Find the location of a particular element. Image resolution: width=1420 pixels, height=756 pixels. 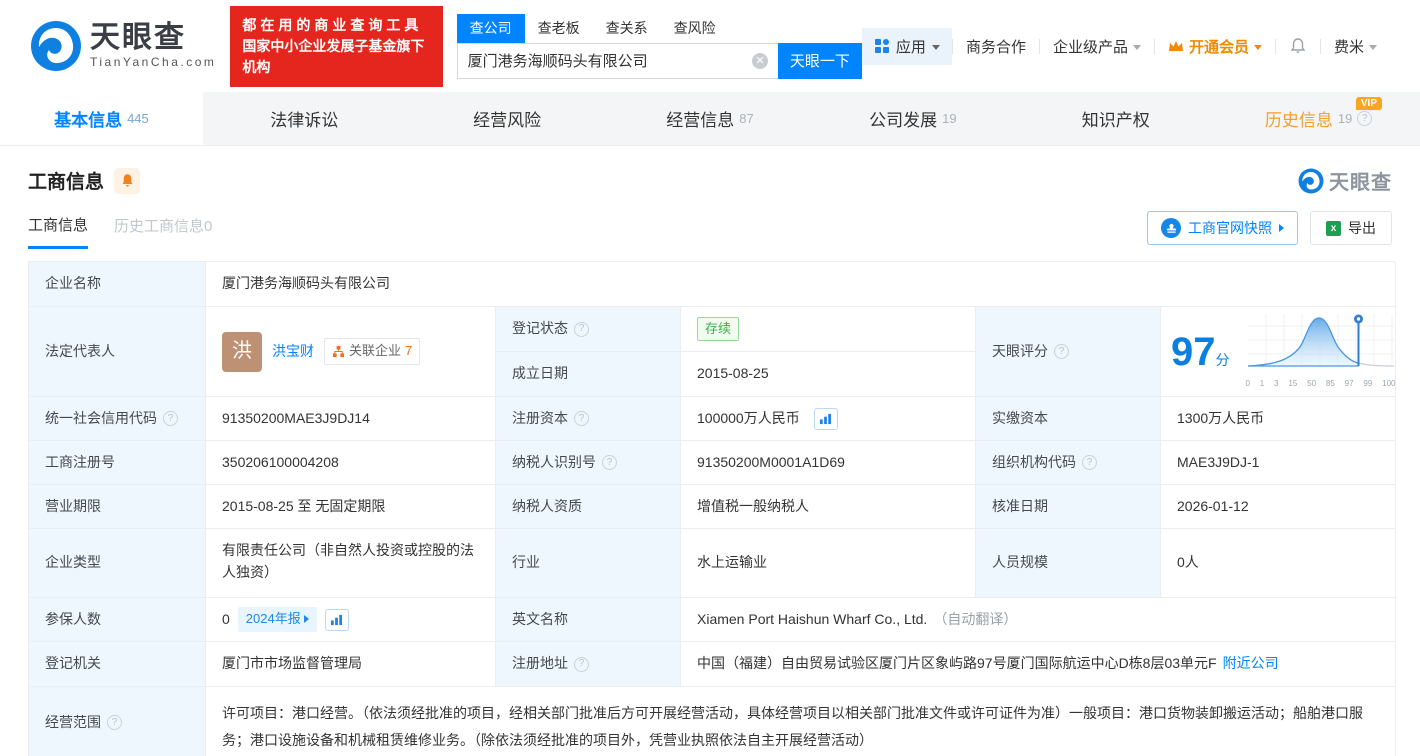

insured-count: 0 is located at coordinates (226, 618).